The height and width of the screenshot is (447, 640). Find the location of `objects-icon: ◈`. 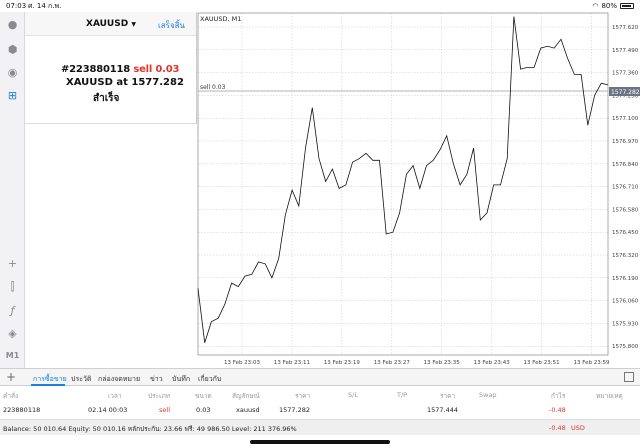

objects-icon: ◈ is located at coordinates (12, 333).